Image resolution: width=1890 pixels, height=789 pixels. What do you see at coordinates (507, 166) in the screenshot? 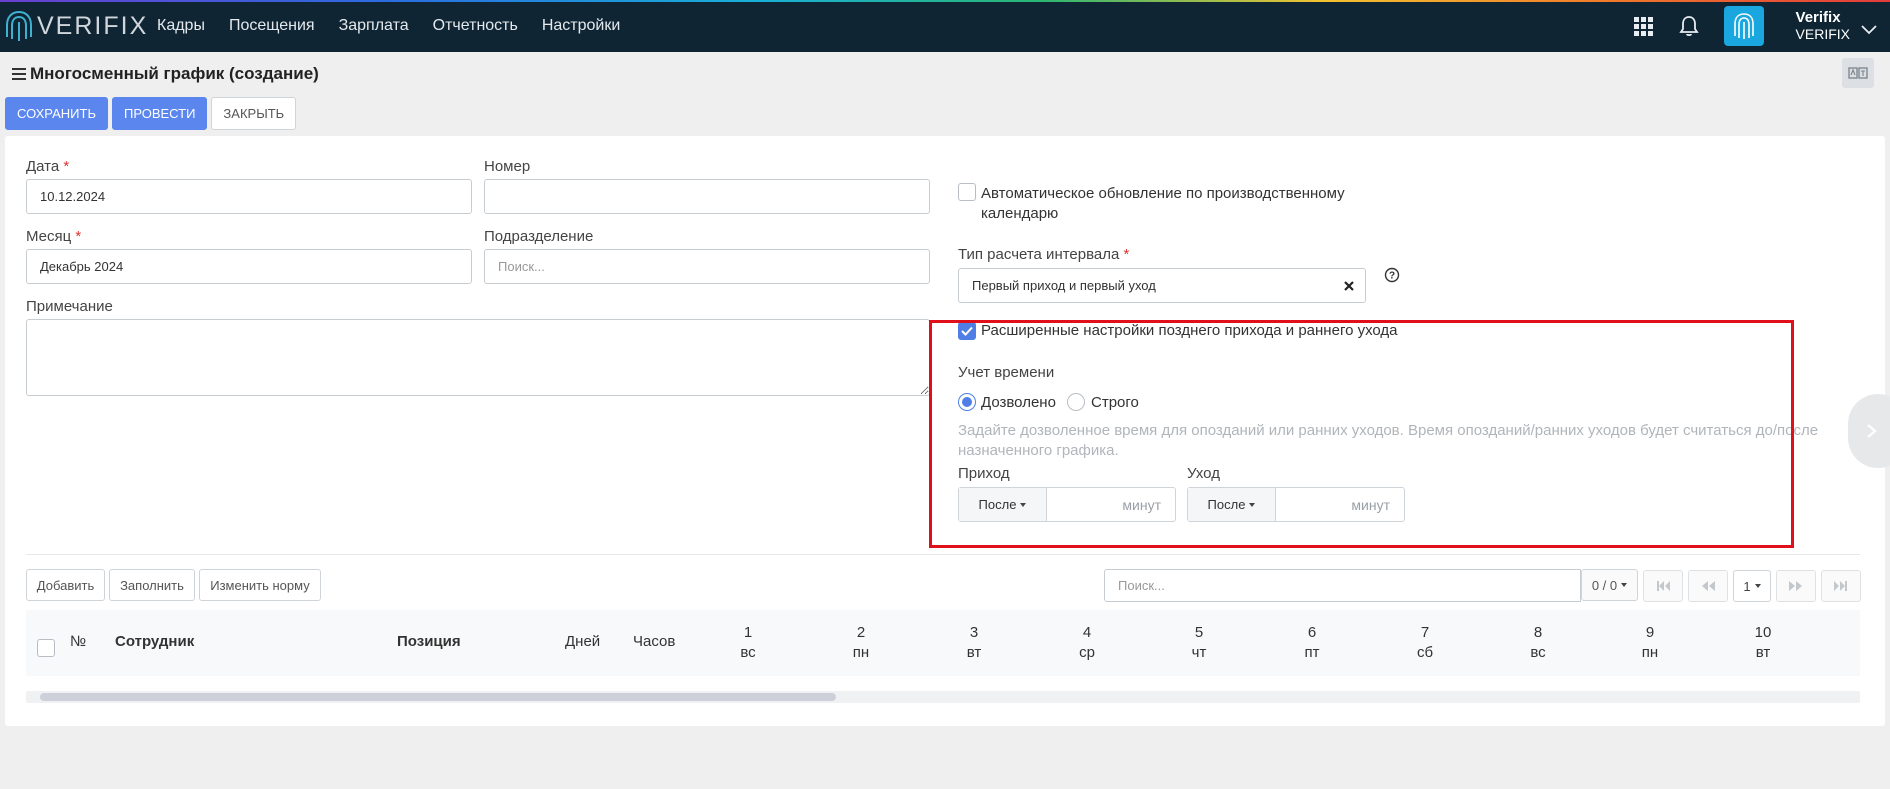
I see `number-label: Номер` at bounding box center [507, 166].